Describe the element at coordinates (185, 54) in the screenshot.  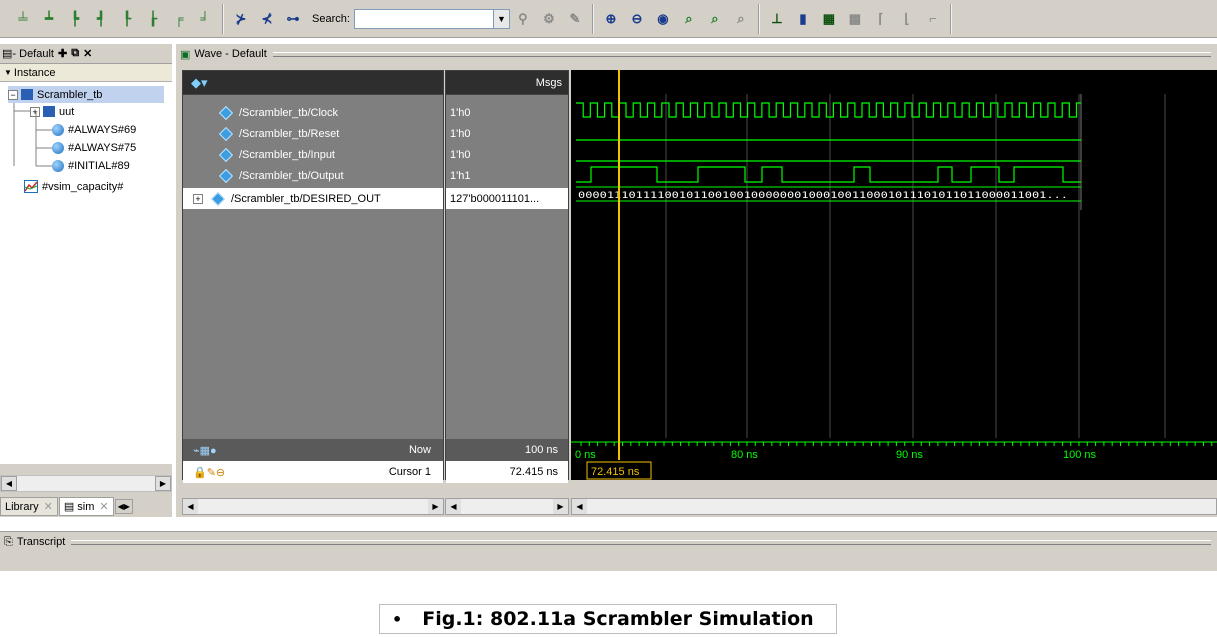
I see `wave-window-icon: ▣` at that location.